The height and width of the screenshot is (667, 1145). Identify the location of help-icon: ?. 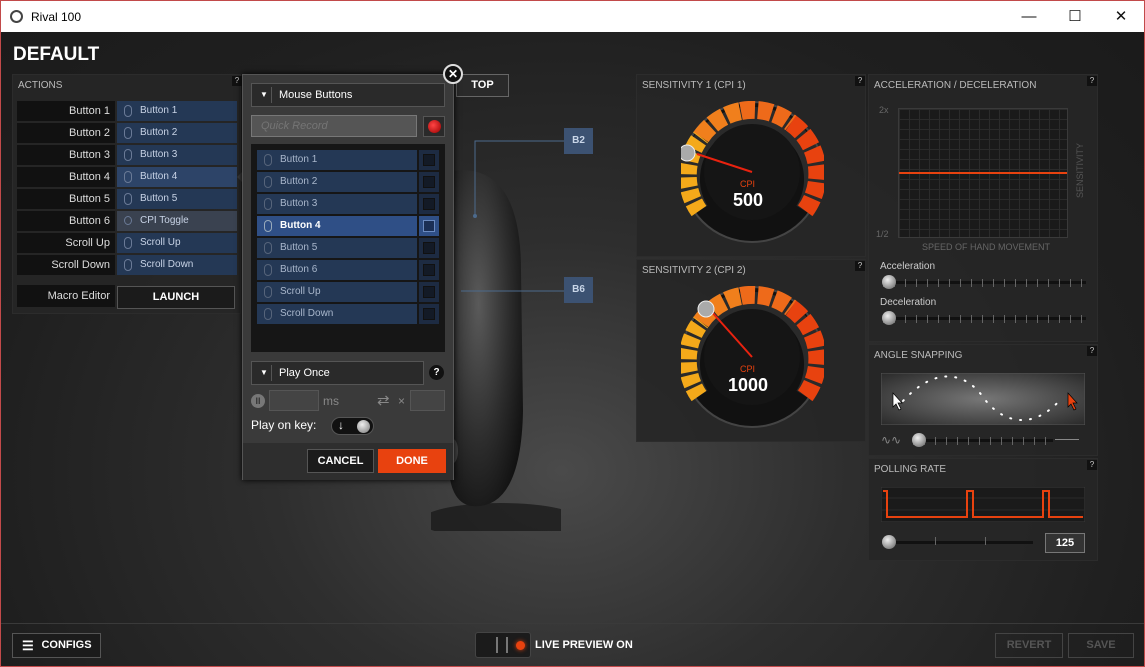
(436, 372).